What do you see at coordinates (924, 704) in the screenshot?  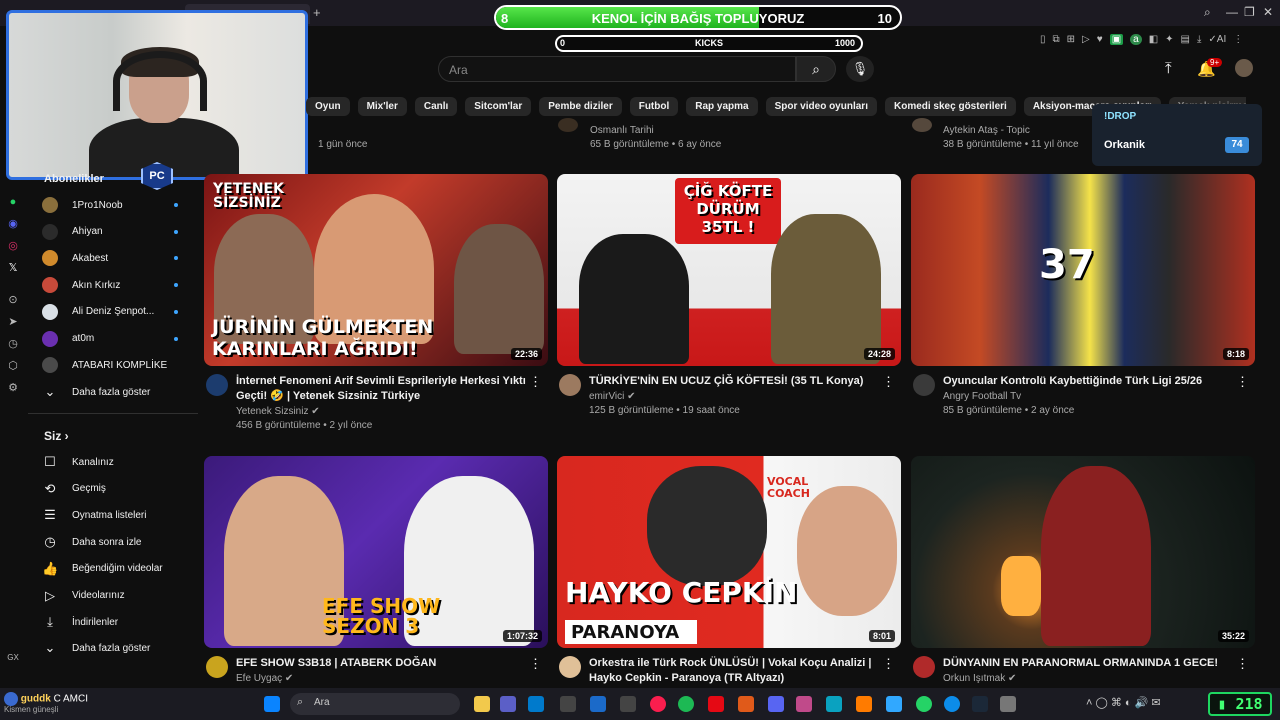 I see `whatsapp-icon` at bounding box center [924, 704].